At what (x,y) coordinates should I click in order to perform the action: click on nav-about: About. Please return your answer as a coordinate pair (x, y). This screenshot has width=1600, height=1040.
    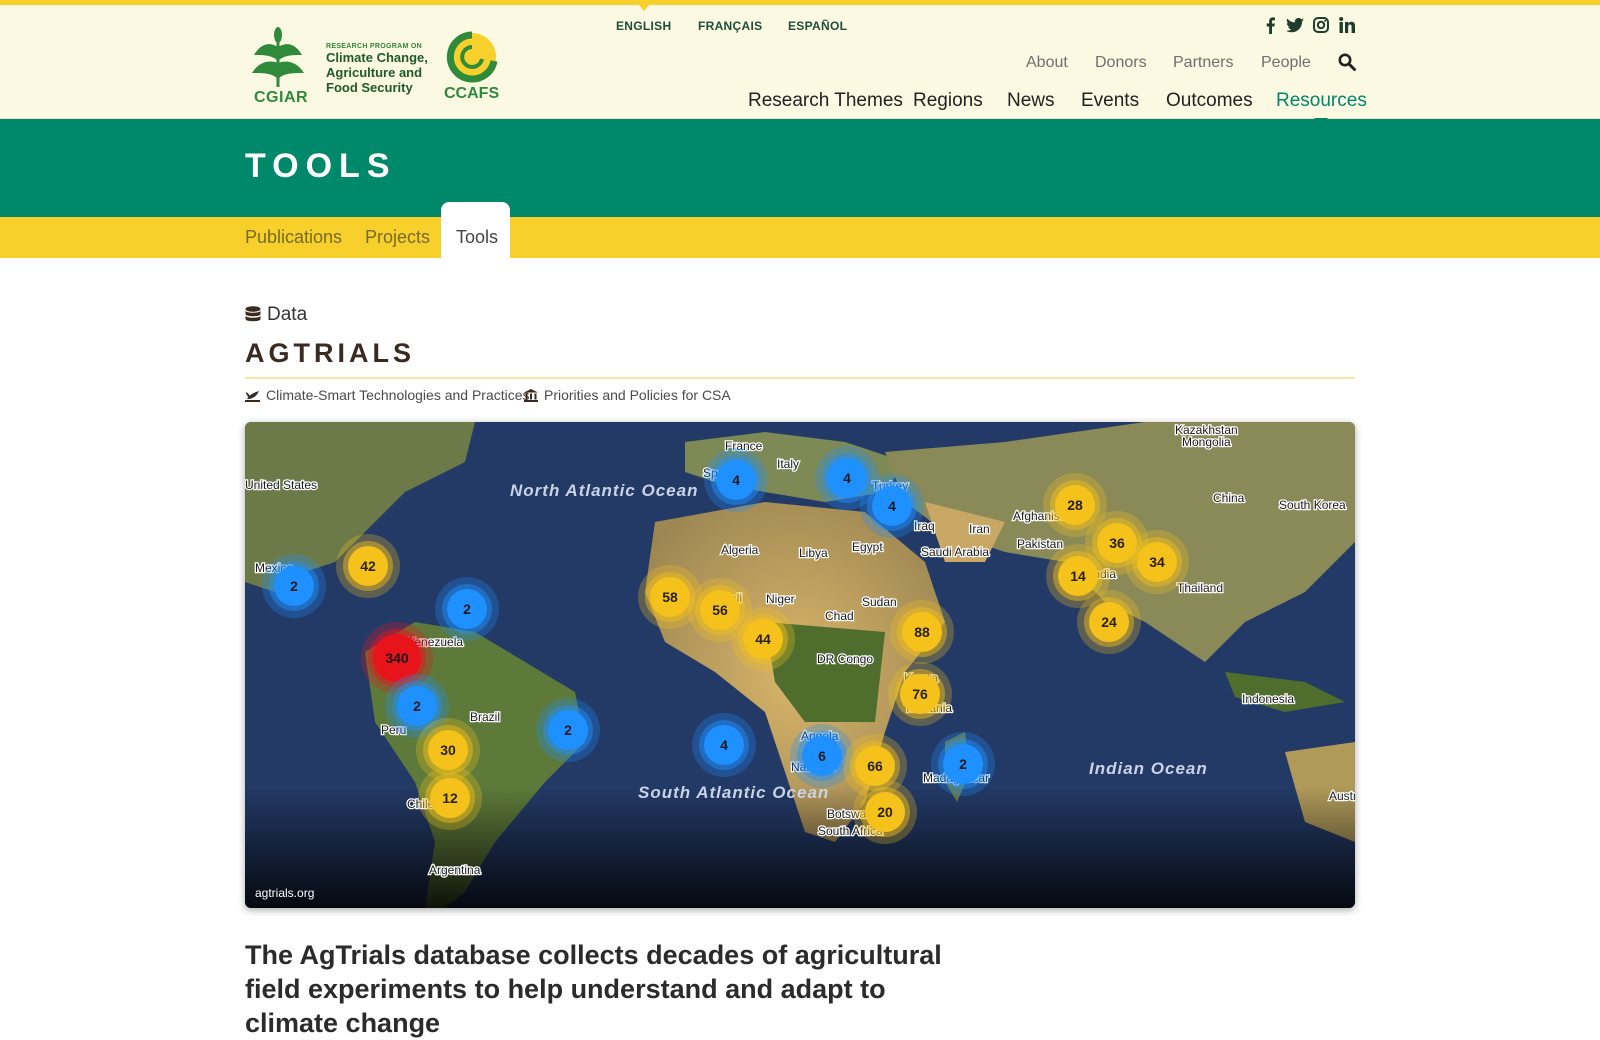
    Looking at the image, I should click on (1047, 63).